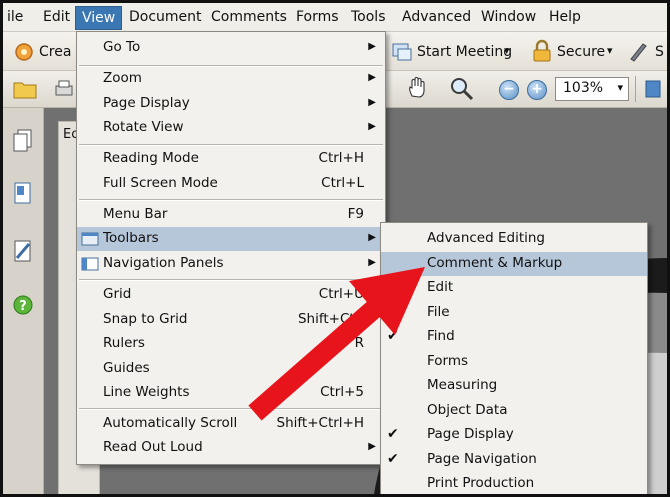 The width and height of the screenshot is (670, 497). I want to click on view-menu-item-toolbars: Toolbars ▶, so click(231, 239).